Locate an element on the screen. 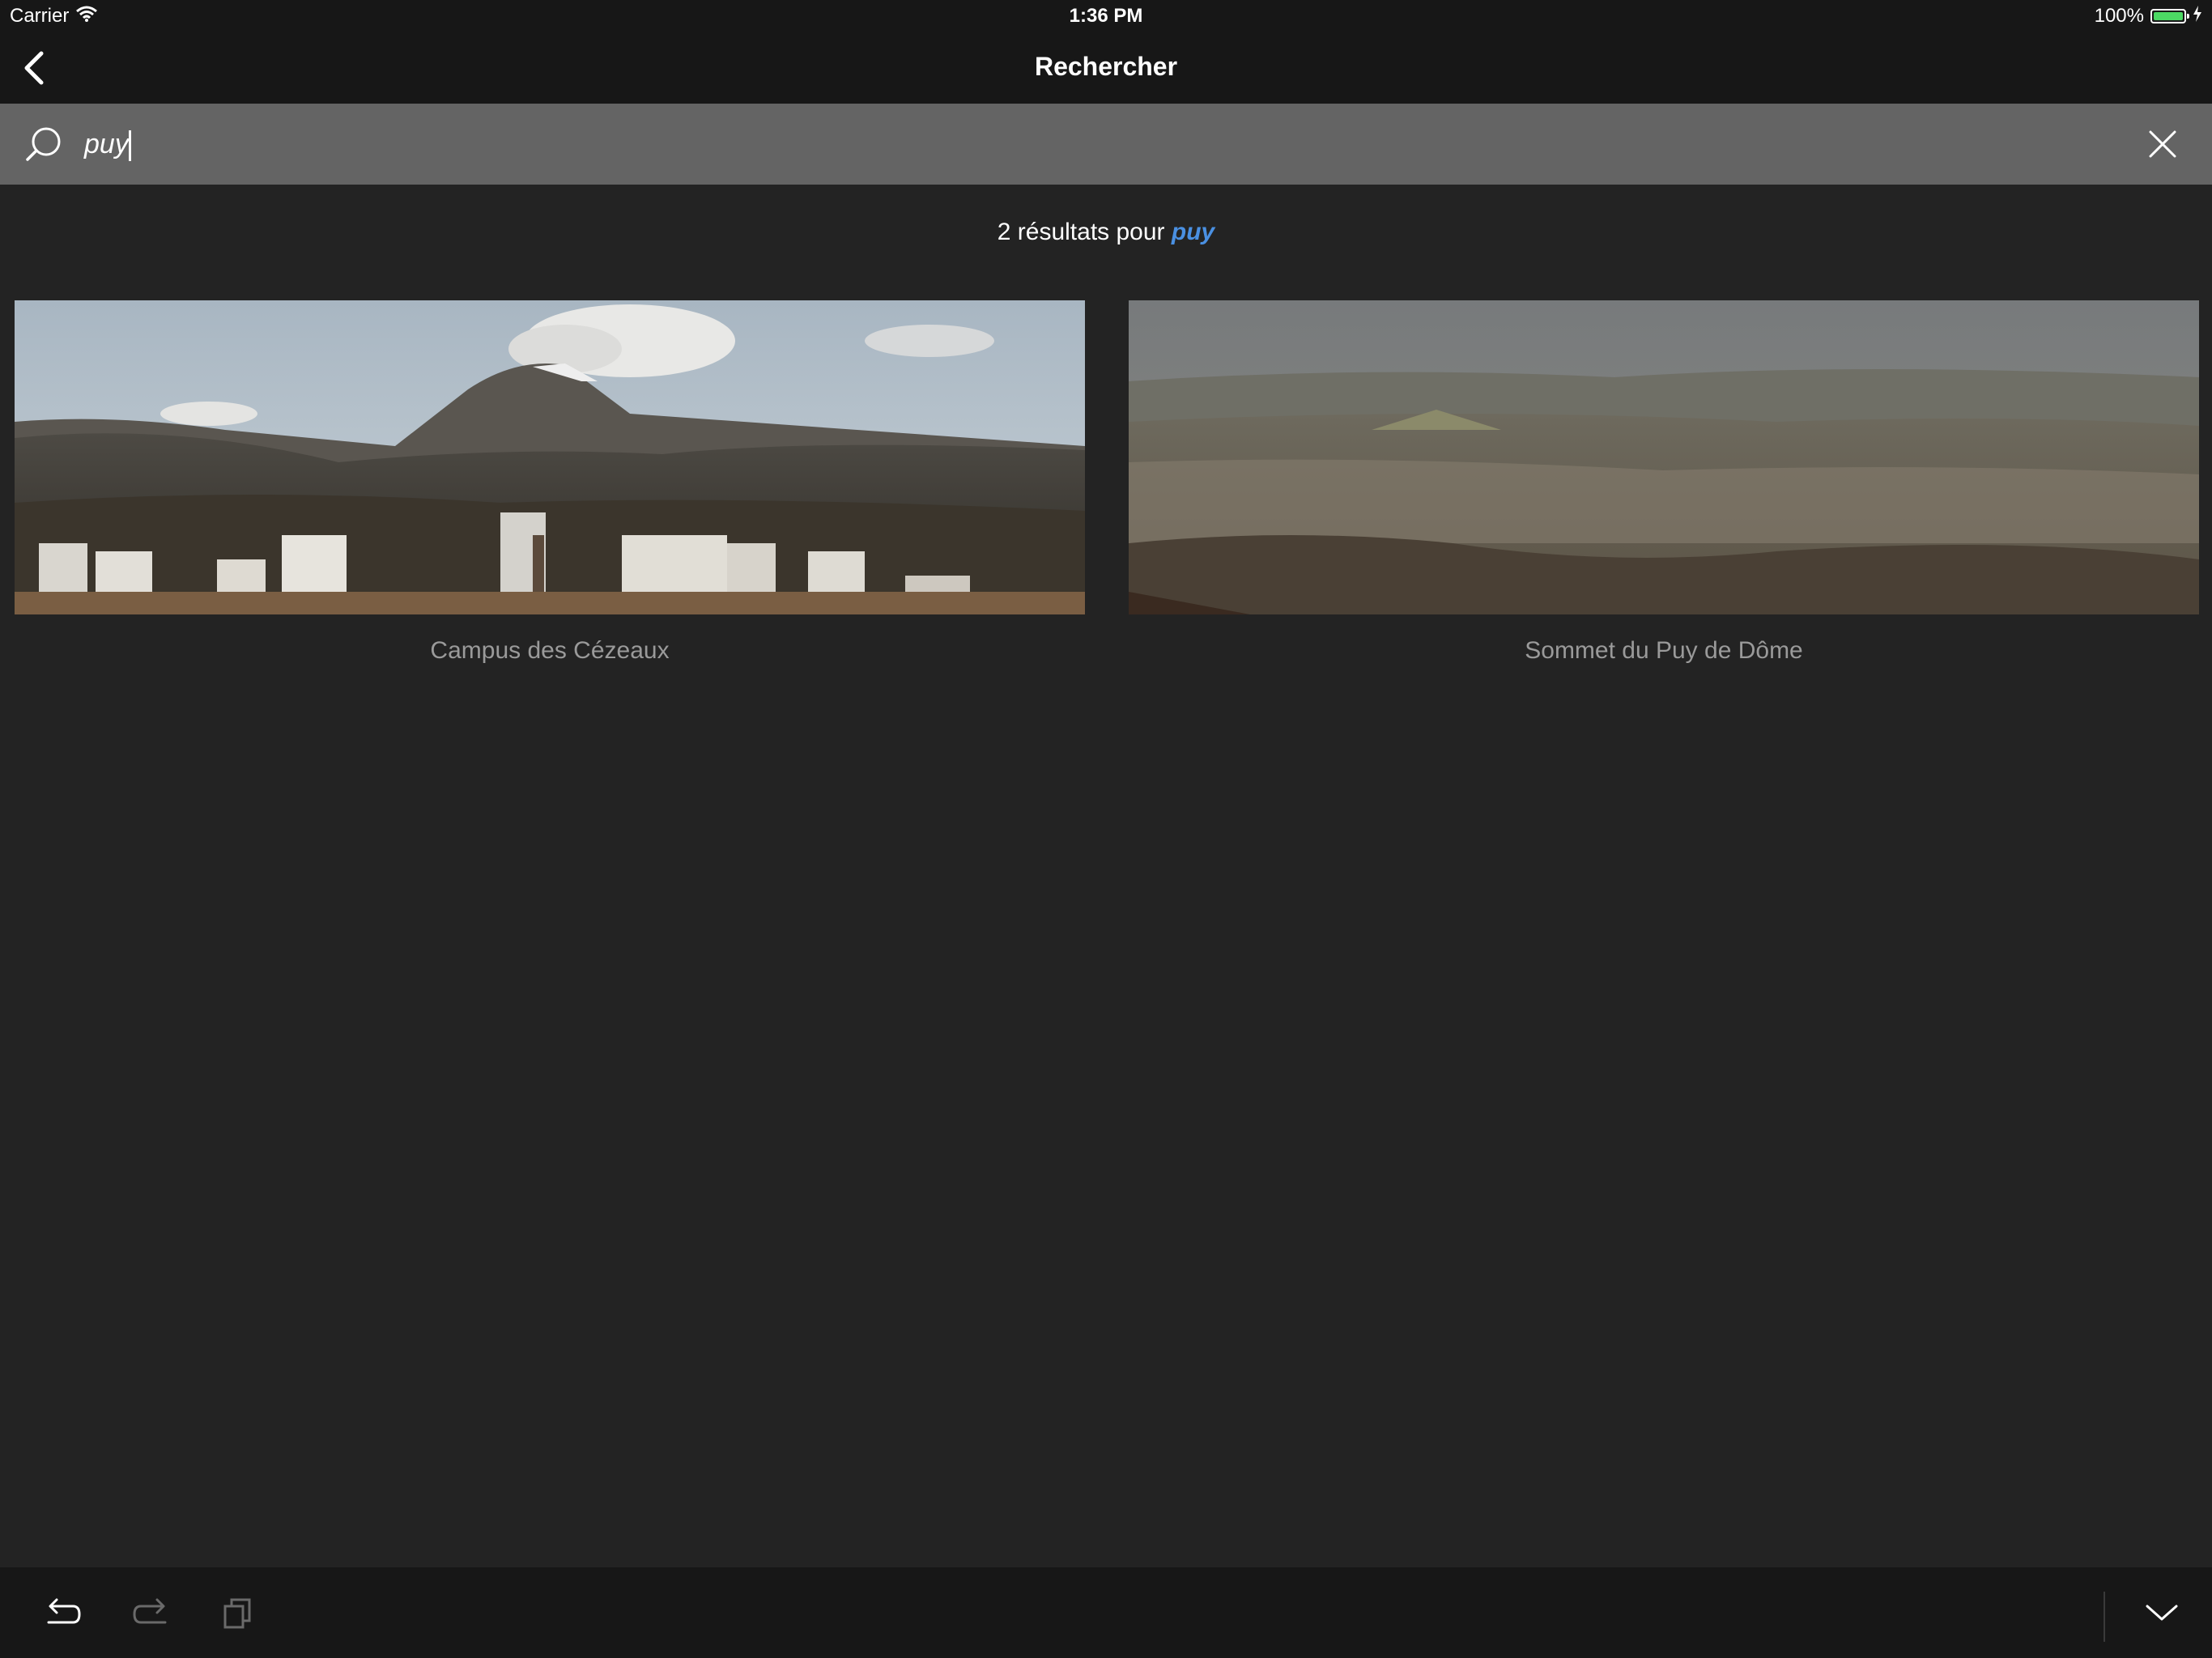 This screenshot has height=1658, width=2212. chevron-down-icon is located at coordinates (2162, 1613).